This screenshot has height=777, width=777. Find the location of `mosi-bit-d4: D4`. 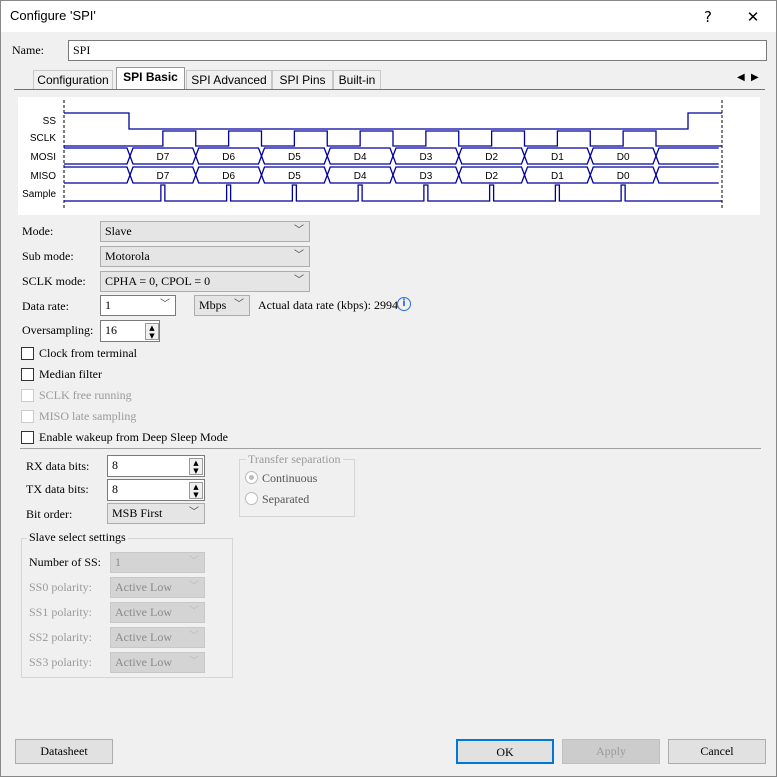

mosi-bit-d4: D4 is located at coordinates (360, 157).